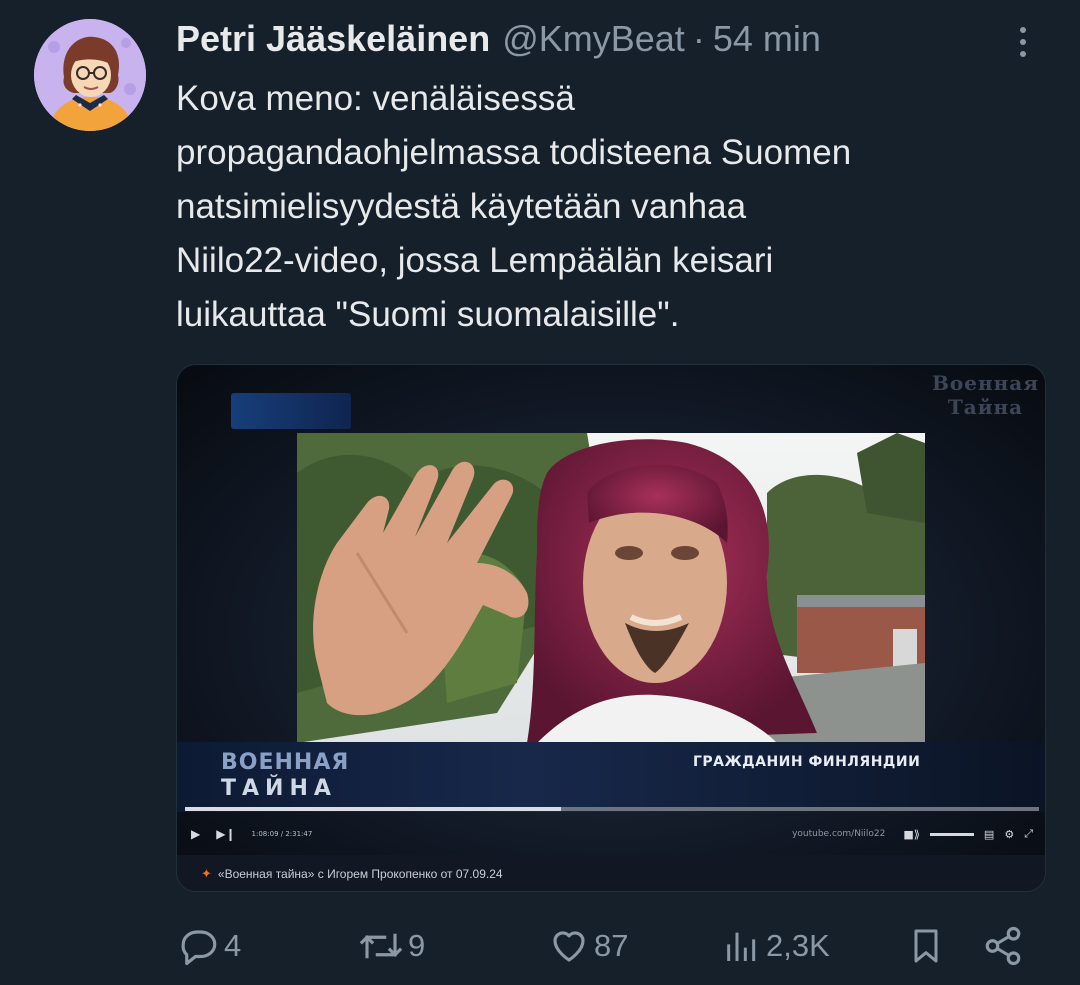 Image resolution: width=1080 pixels, height=985 pixels. Describe the element at coordinates (611, 777) in the screenshot. I see `lower-third-banner: ВОЕННАЯ ТАЙНА ГРАЖДАНИН ФИНЛЯНДИИ` at that location.